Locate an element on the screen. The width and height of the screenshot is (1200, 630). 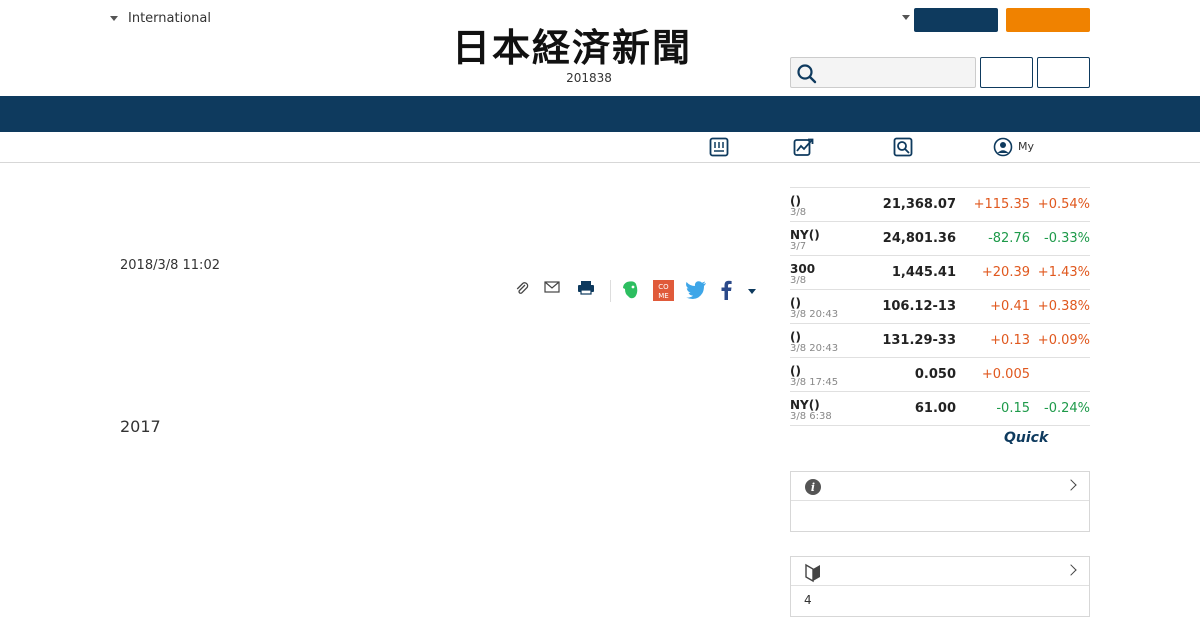
market-percent: -0.33% is located at coordinates (1067, 238).